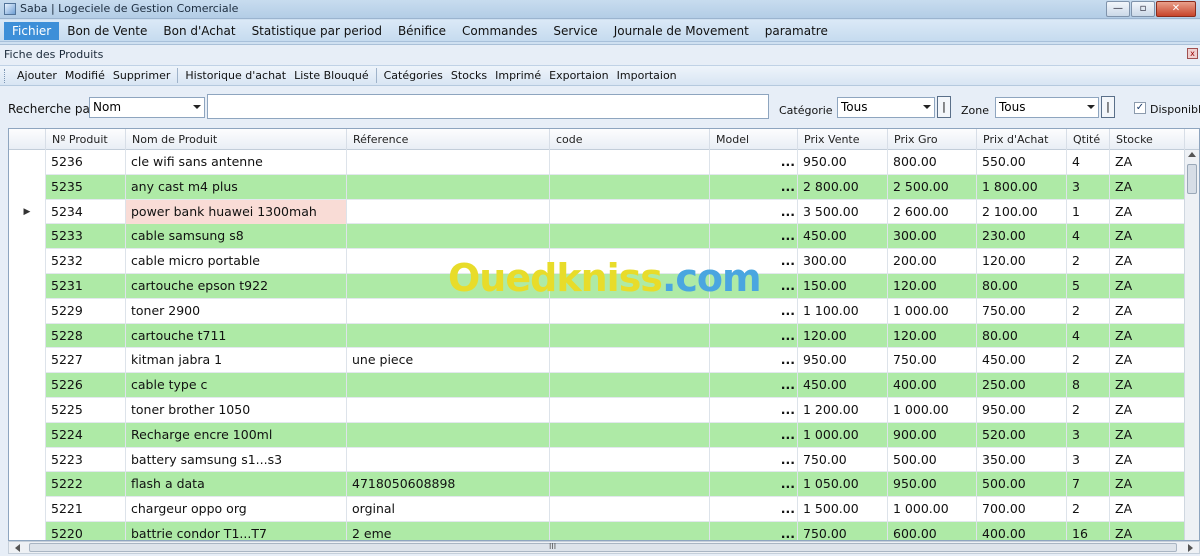  I want to click on liste-blouque-button: Liste Blouqué, so click(331, 75).